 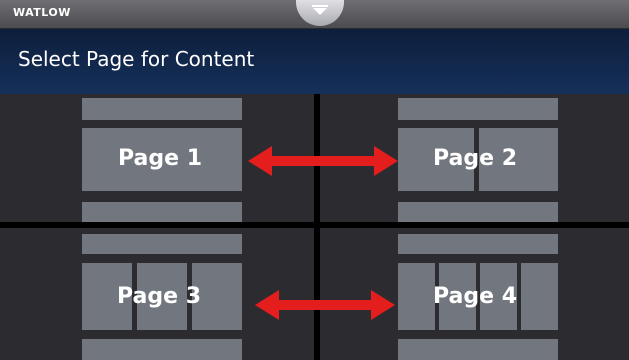 I want to click on pull-down-bar-icon, so click(x=320, y=6).